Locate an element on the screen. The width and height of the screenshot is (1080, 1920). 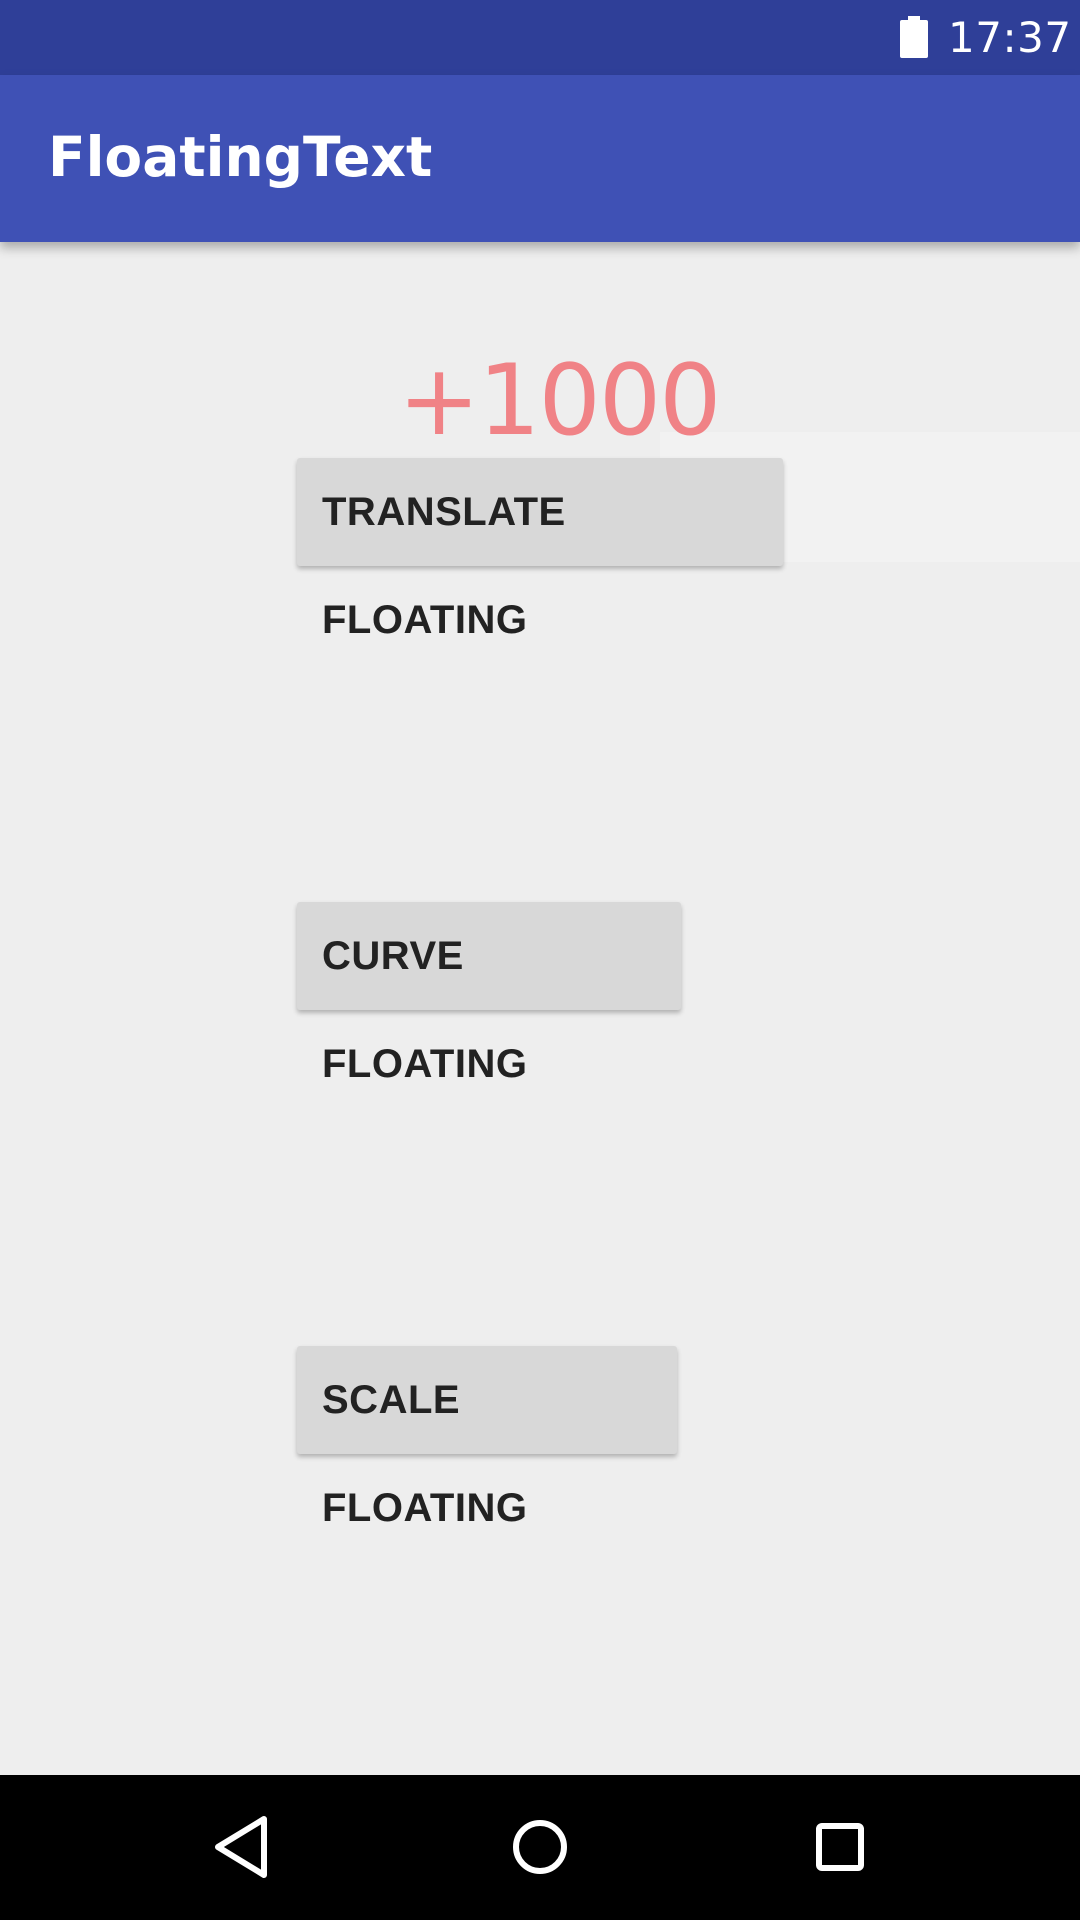
app-title: FloatingText is located at coordinates (240, 157).